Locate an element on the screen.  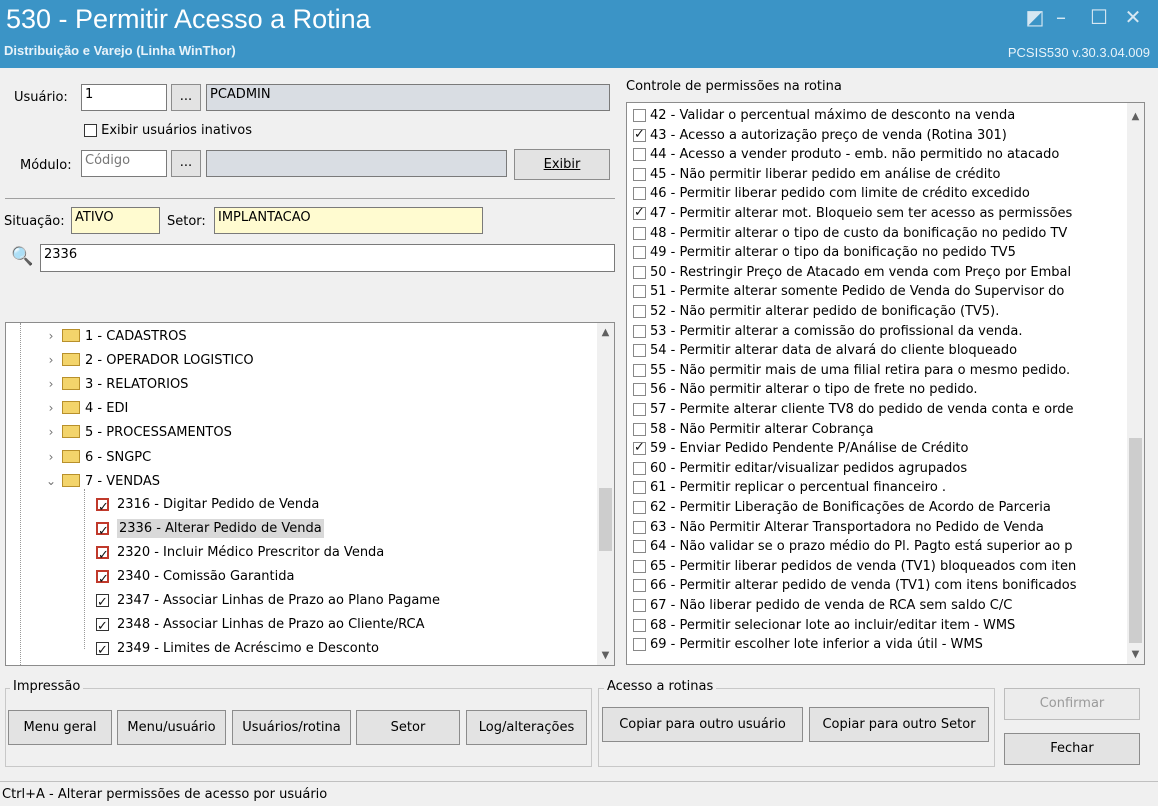
setor-button: Setor is located at coordinates (408, 727).